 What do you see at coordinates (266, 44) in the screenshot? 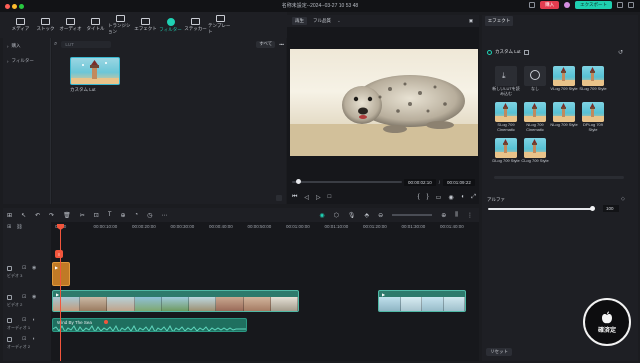
I see `filter-dropdown: すべて` at bounding box center [266, 44].